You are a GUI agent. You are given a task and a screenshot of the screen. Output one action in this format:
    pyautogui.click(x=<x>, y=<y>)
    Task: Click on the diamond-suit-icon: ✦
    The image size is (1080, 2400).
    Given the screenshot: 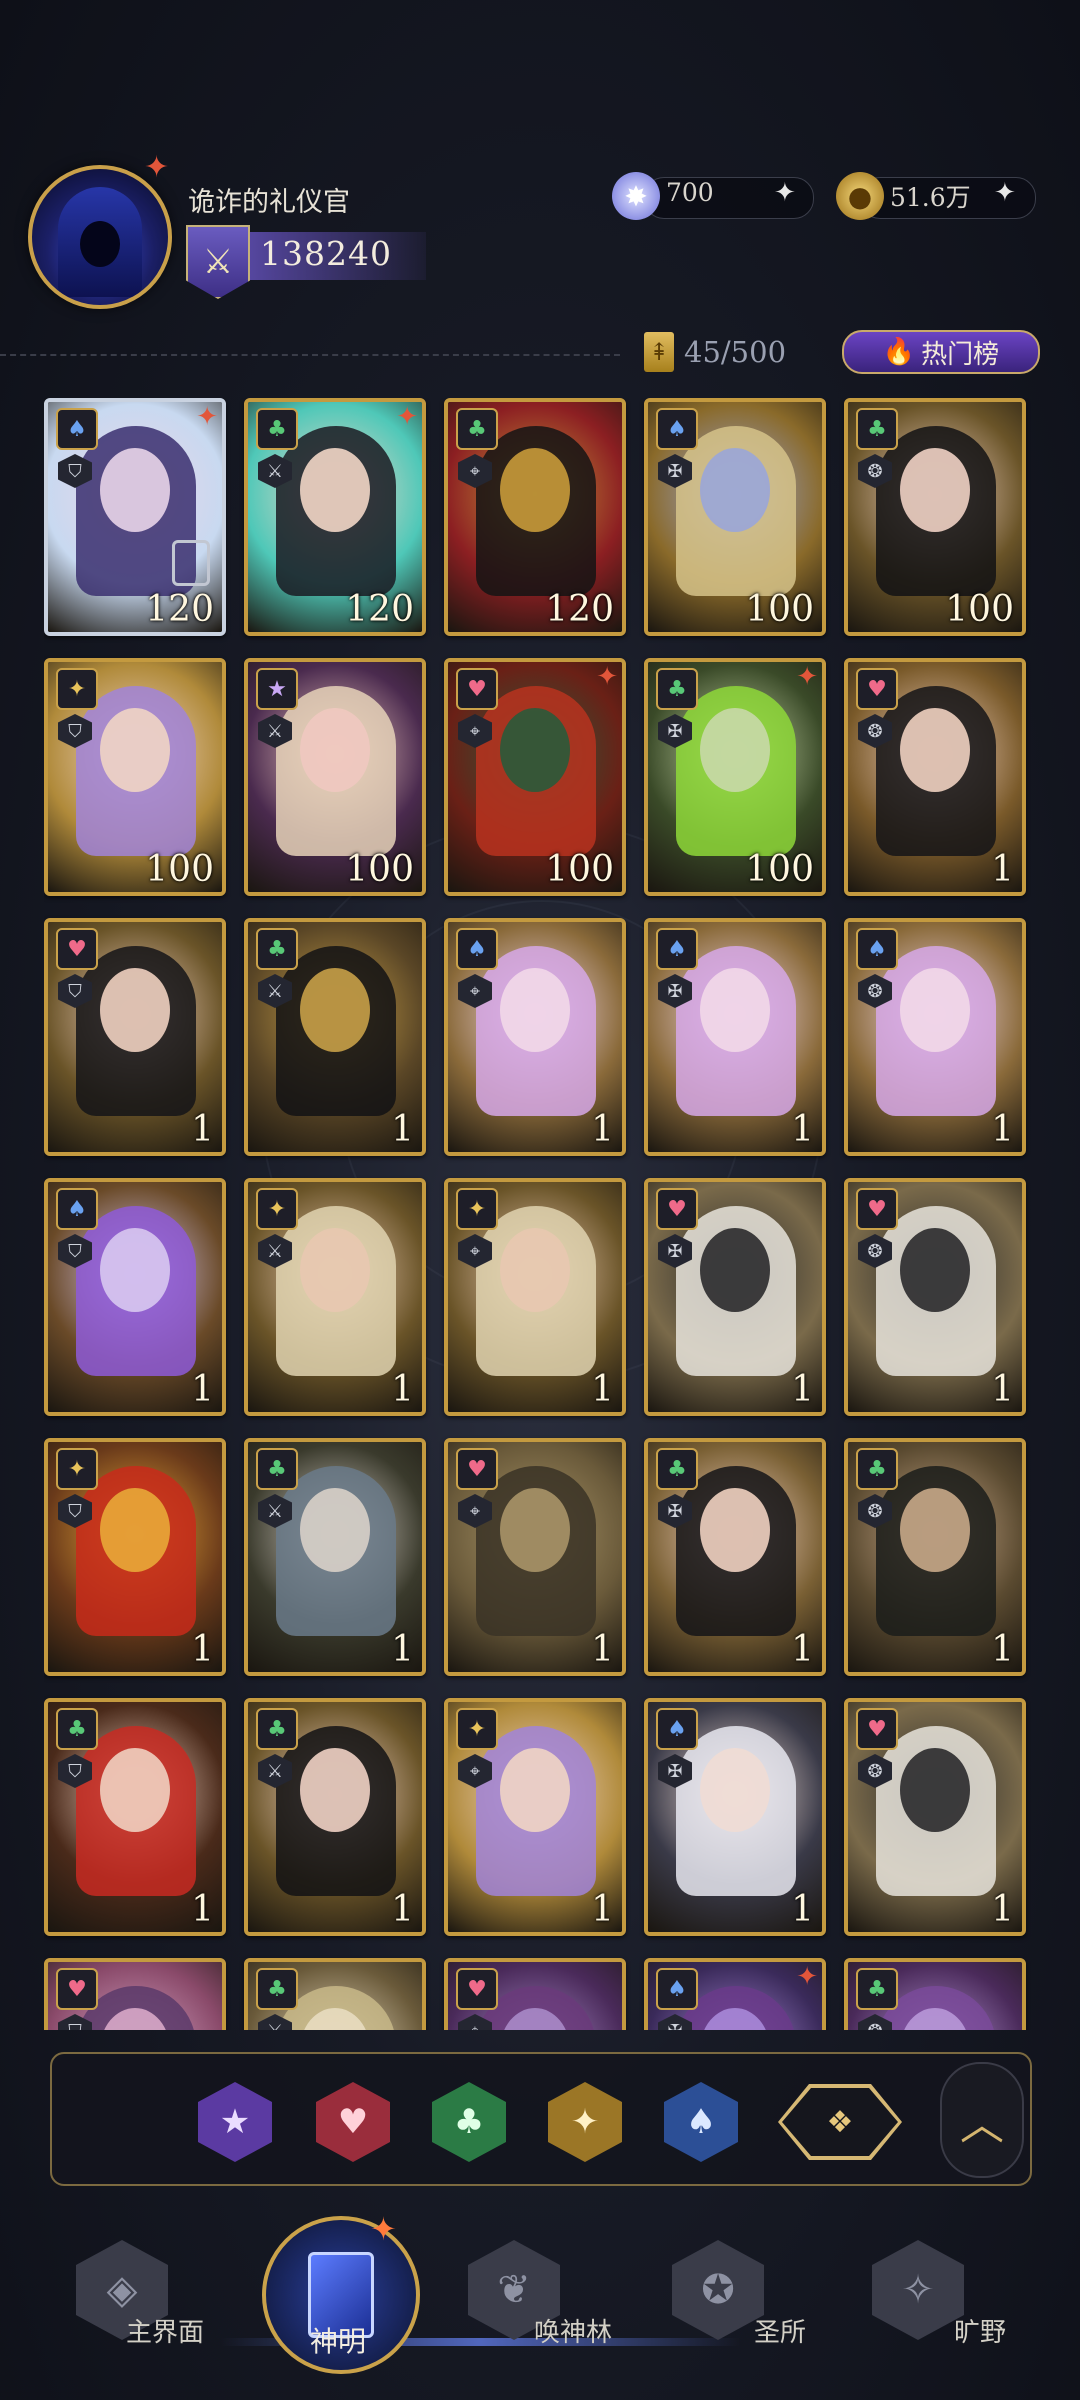 What is the action you would take?
    pyautogui.click(x=77, y=1469)
    